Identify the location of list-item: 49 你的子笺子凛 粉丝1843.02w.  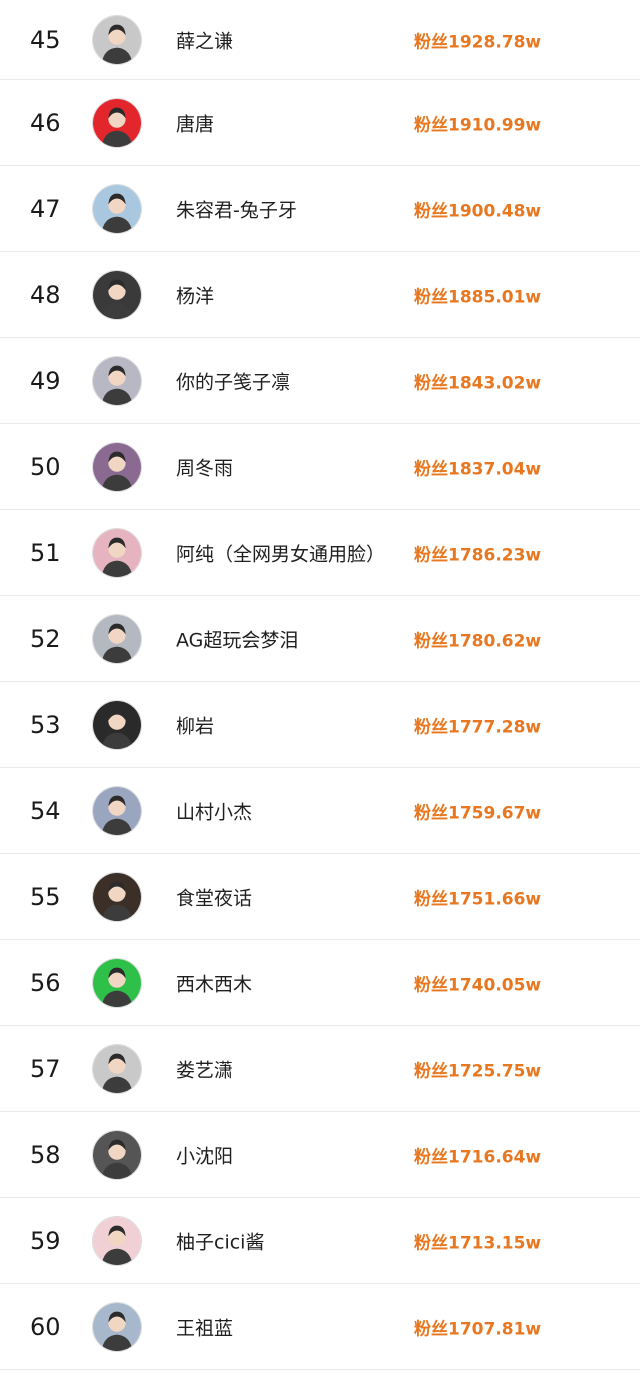
(320, 381).